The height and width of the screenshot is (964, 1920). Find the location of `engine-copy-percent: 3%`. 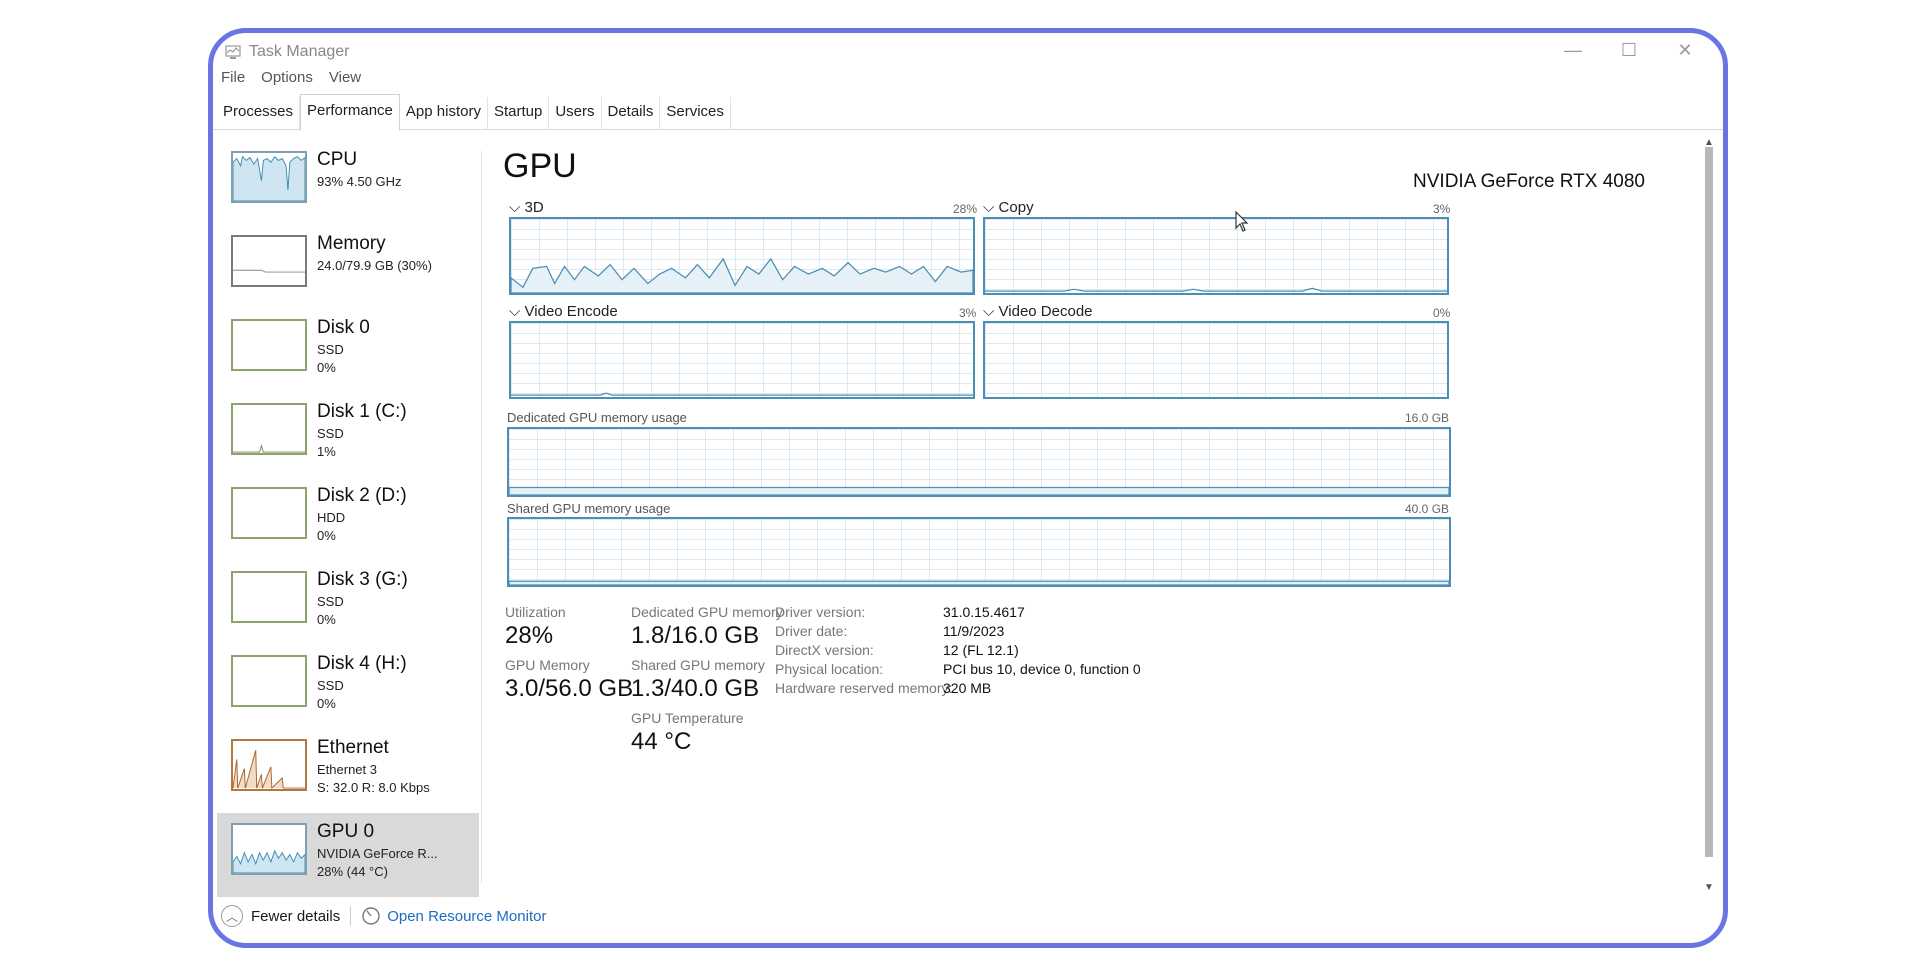

engine-copy-percent: 3% is located at coordinates (1442, 209).